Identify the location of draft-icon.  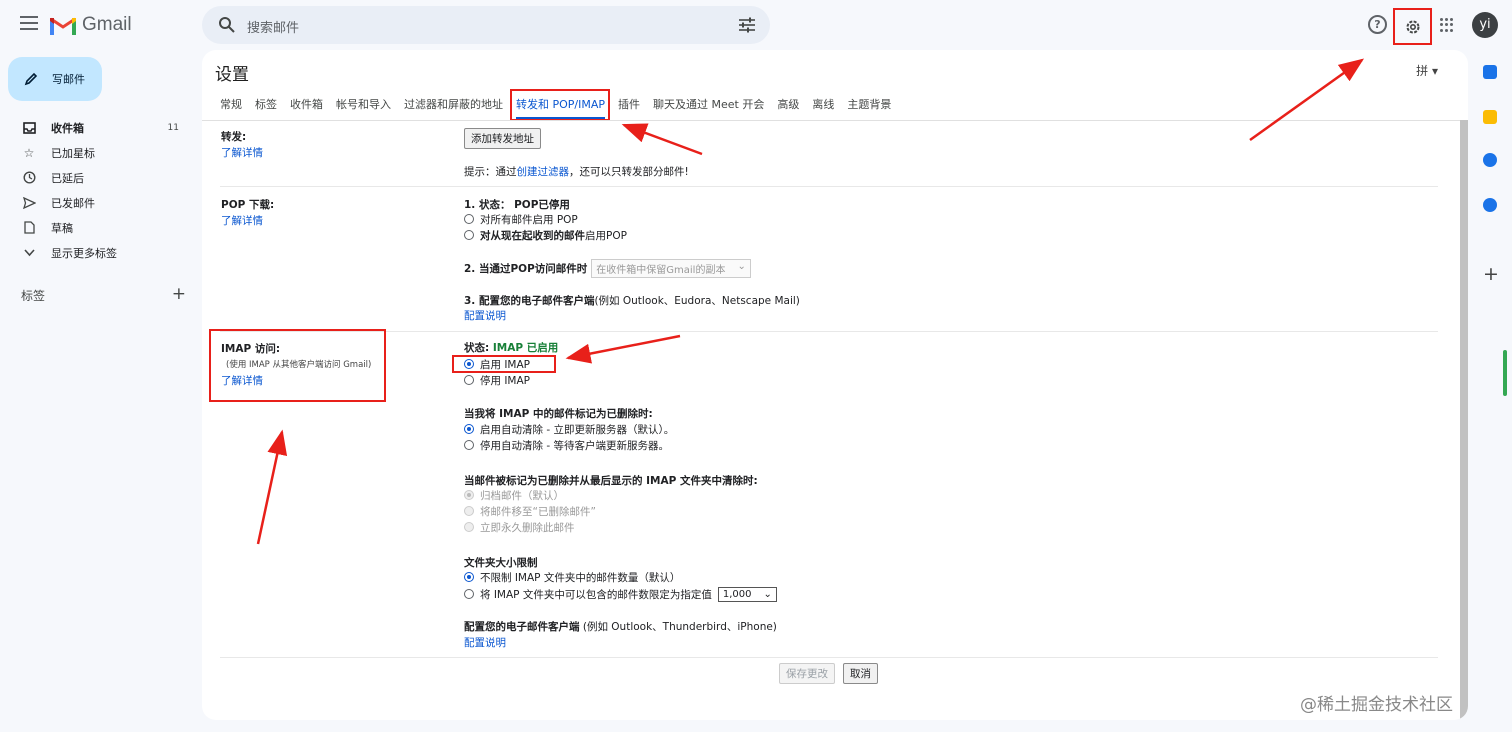
(29, 228).